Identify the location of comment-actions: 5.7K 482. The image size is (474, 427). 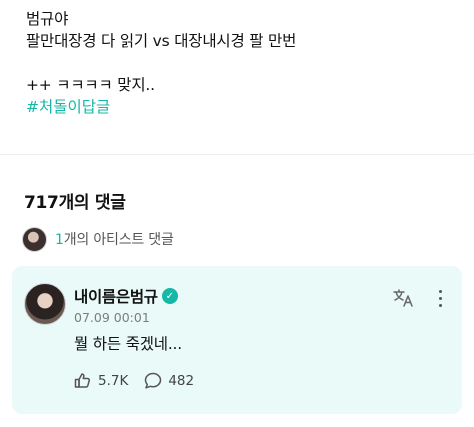
(134, 380).